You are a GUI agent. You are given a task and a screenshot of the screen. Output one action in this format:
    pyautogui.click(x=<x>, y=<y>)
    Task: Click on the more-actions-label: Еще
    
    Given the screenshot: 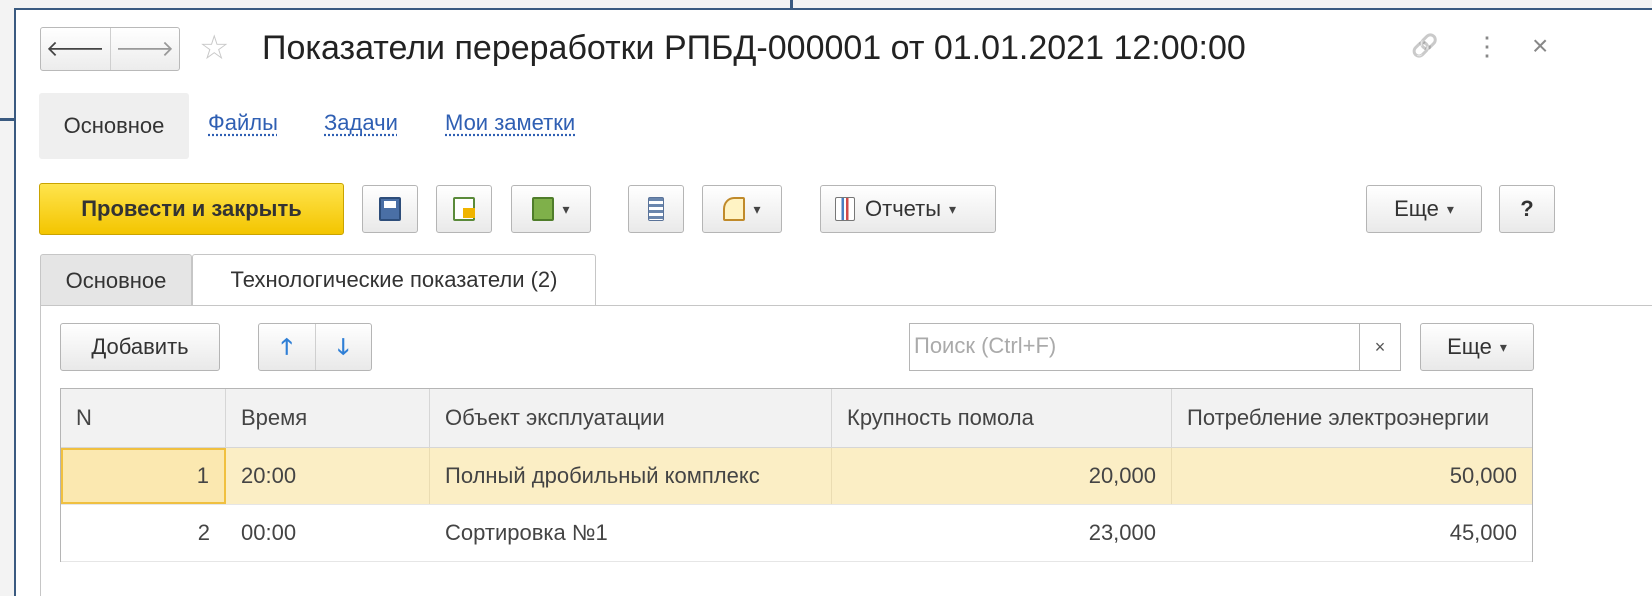 What is the action you would take?
    pyautogui.click(x=1416, y=208)
    